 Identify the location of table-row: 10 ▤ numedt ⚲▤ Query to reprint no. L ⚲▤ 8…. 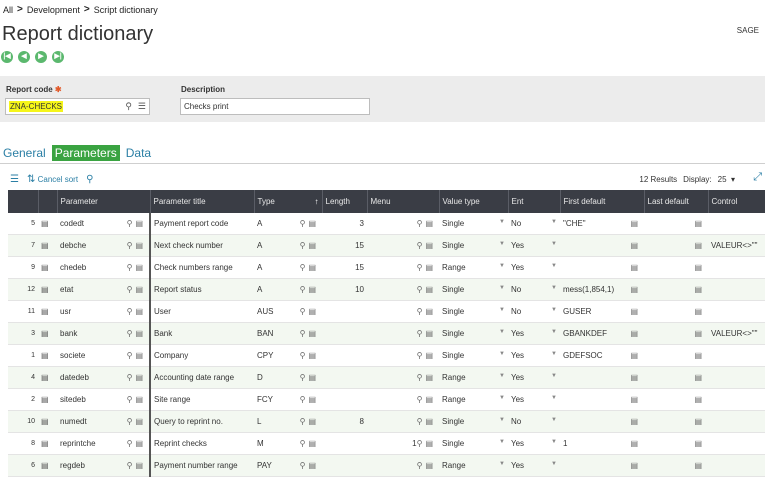
(386, 421).